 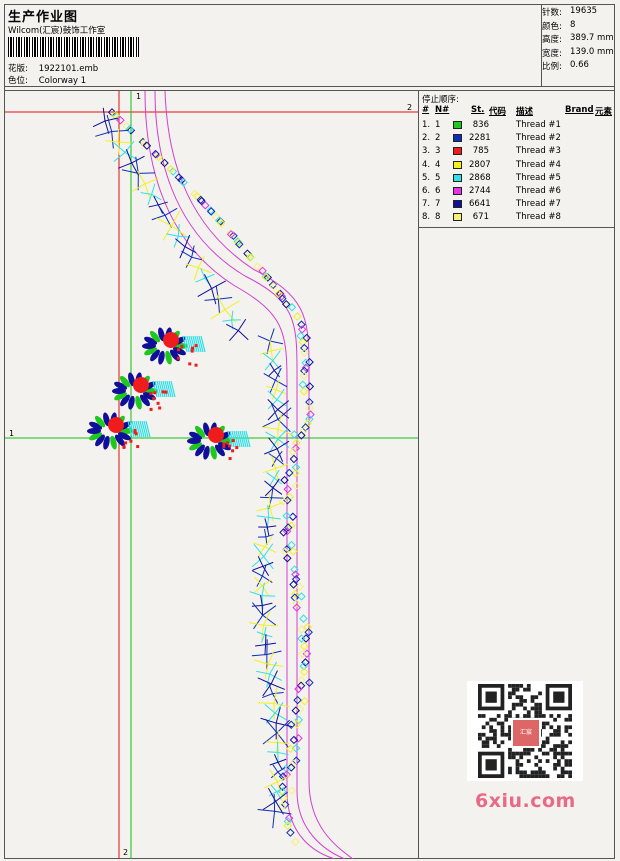 What do you see at coordinates (438, 177) in the screenshot?
I see `thread-n: 5` at bounding box center [438, 177].